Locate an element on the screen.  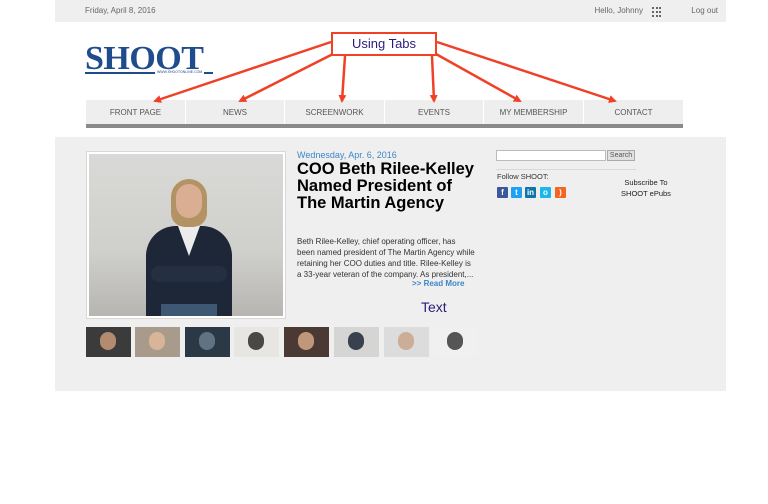
text-annotation: Text is located at coordinates (434, 307).